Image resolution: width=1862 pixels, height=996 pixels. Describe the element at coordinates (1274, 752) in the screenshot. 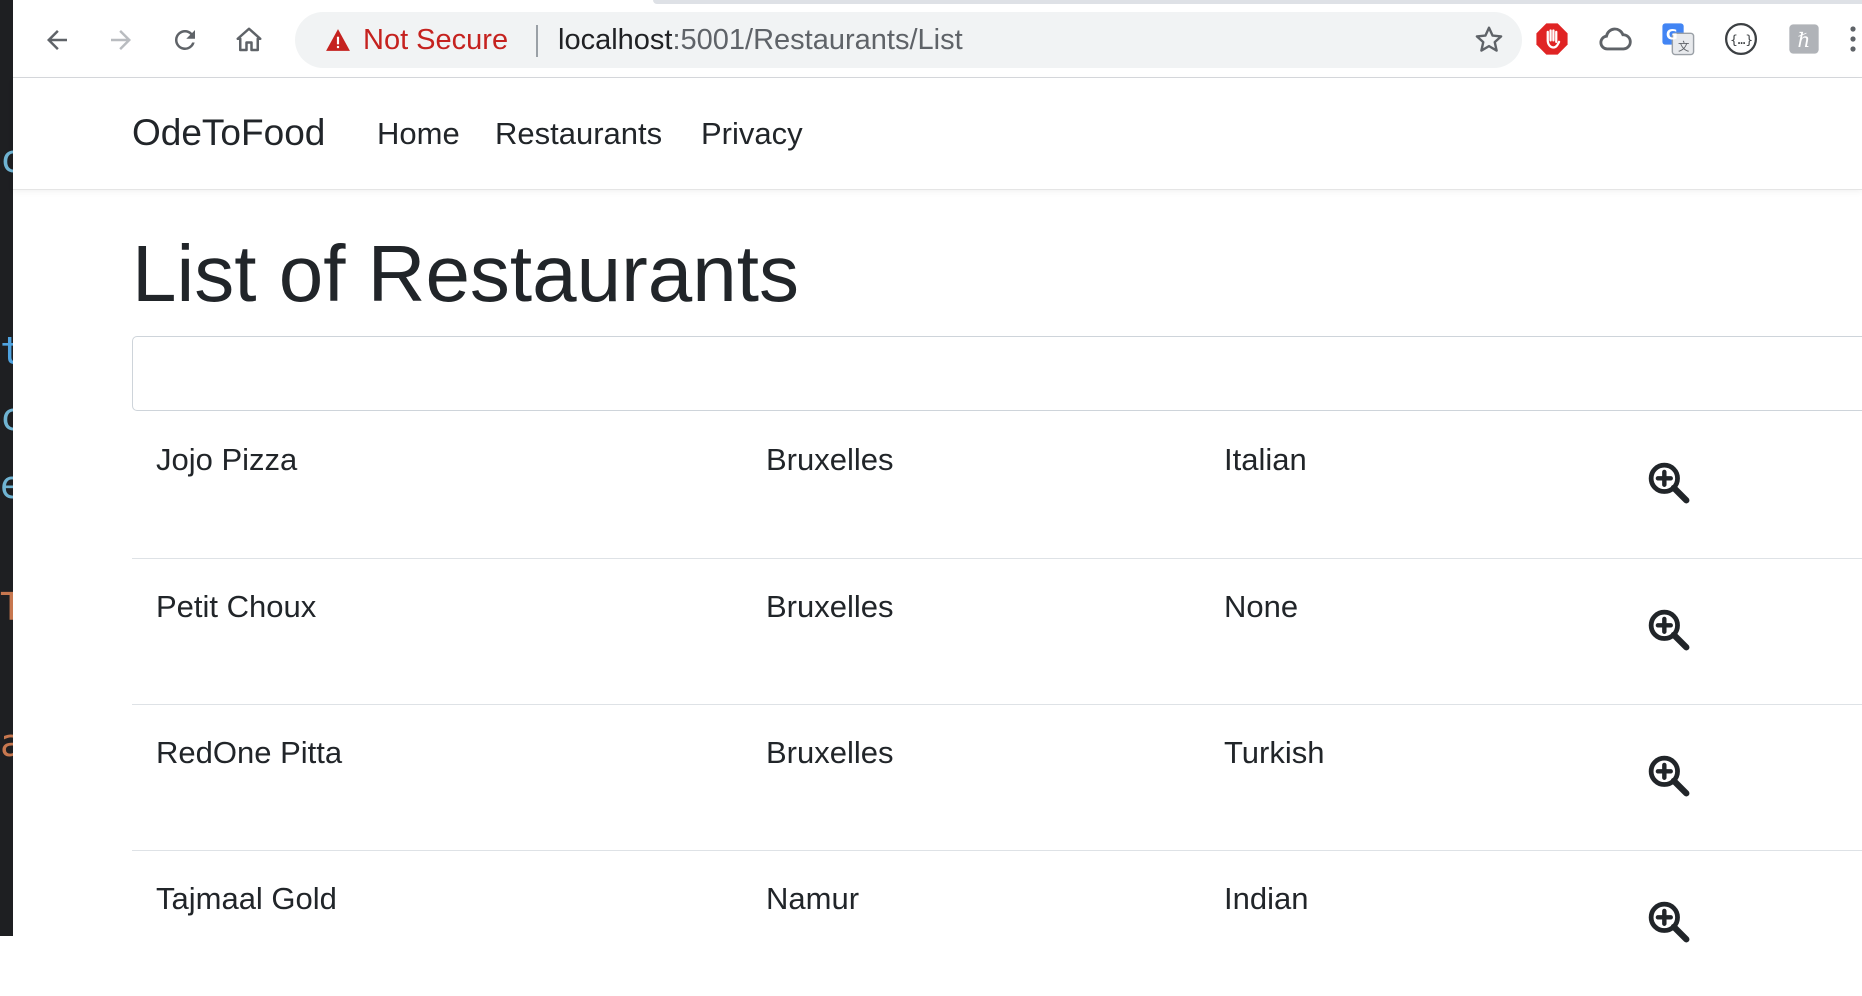

I see `restaurant-cuisine: Turkish` at that location.